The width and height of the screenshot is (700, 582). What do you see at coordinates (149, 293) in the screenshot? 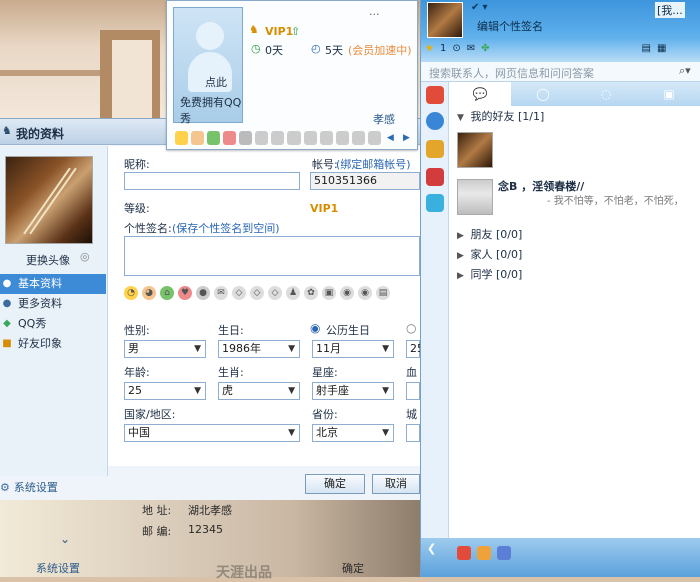
I see `face-icon: ◕` at bounding box center [149, 293].